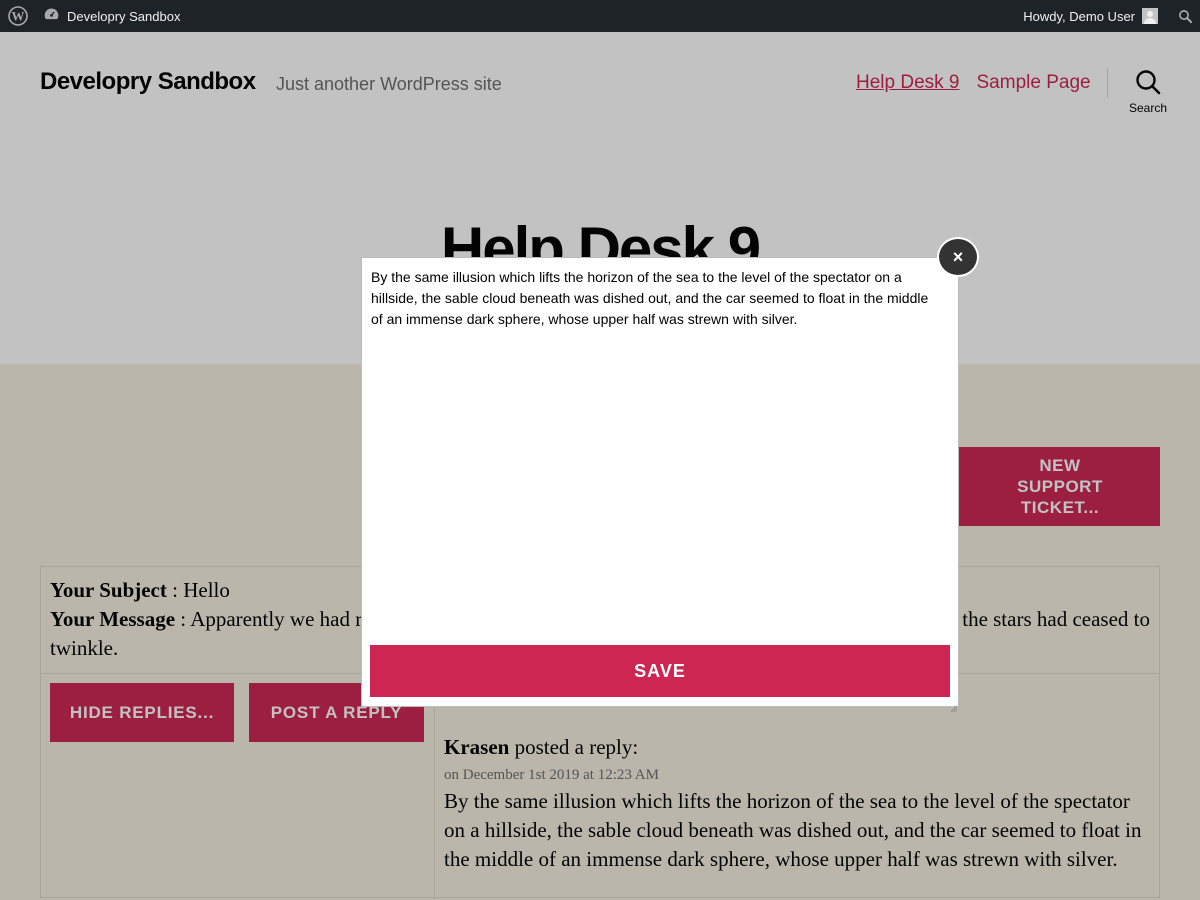 The width and height of the screenshot is (1200, 900). I want to click on search-icon, so click(1185, 16).